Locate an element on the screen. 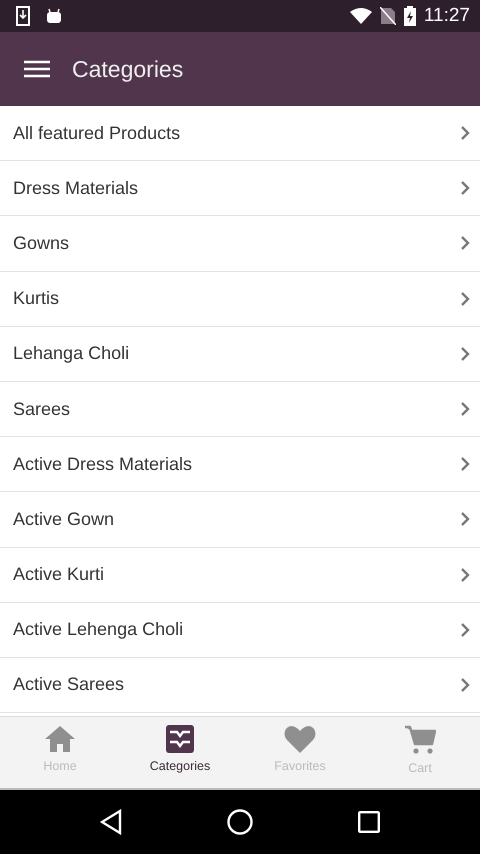 This screenshot has height=854, width=480. no-sim-icon is located at coordinates (388, 16).